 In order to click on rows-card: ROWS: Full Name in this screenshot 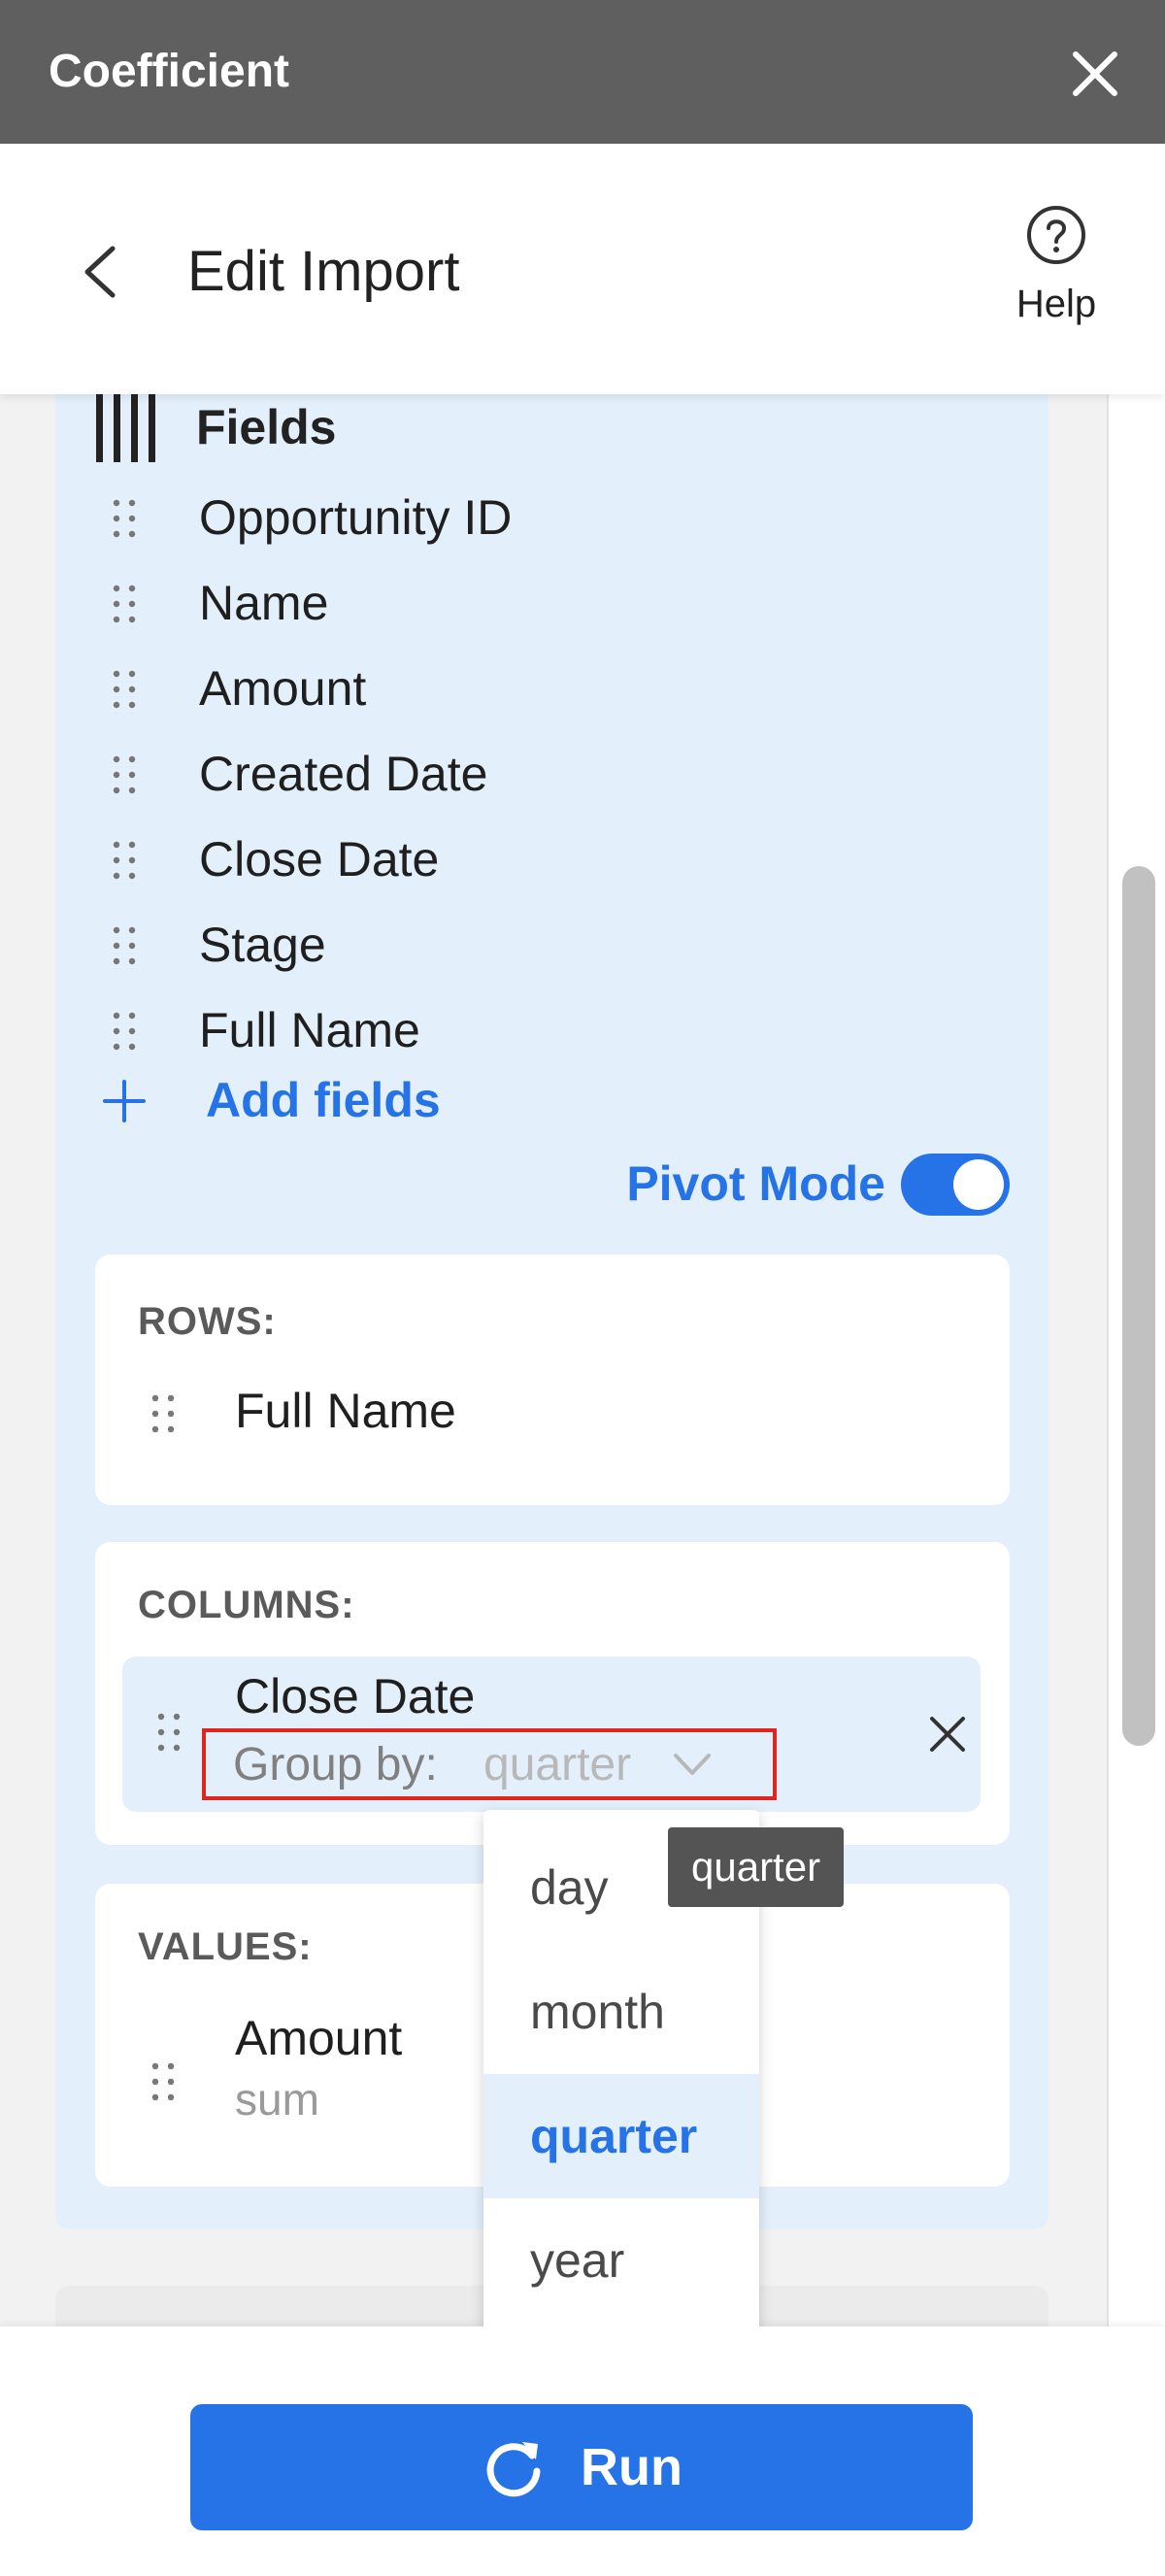, I will do `click(552, 1380)`.